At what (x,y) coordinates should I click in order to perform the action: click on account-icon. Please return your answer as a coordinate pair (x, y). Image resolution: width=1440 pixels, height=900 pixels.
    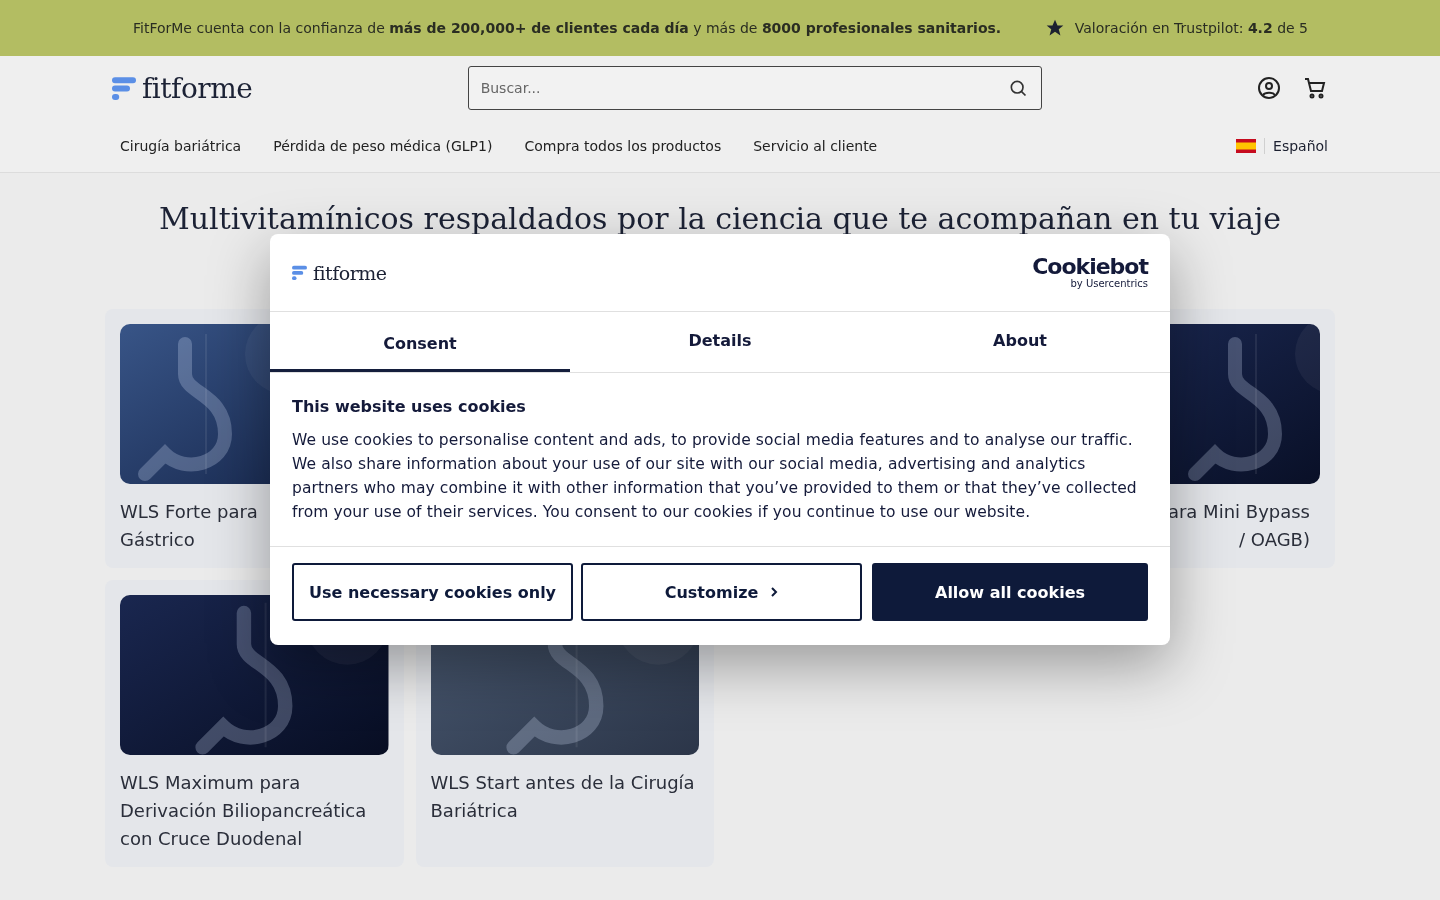
    Looking at the image, I should click on (1269, 88).